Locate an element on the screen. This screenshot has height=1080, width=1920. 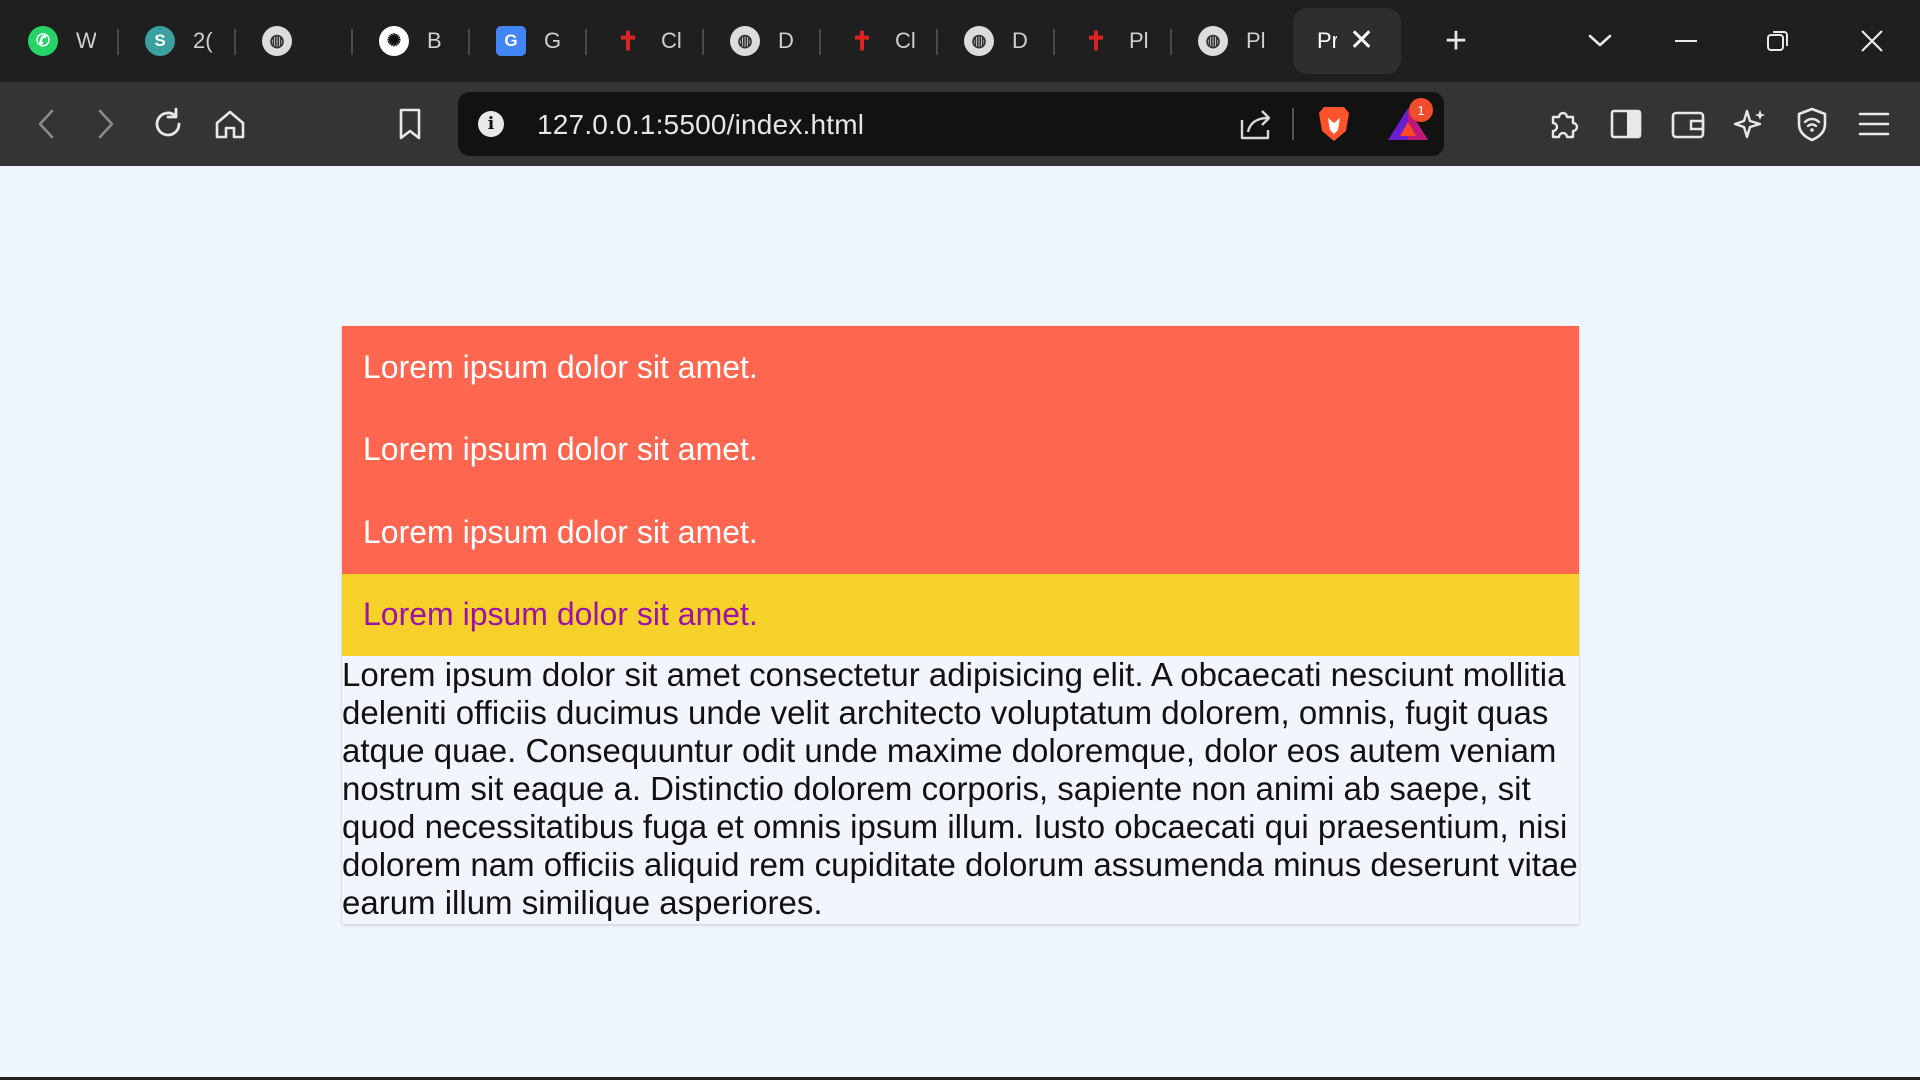
extensions-button is located at coordinates (1564, 124).